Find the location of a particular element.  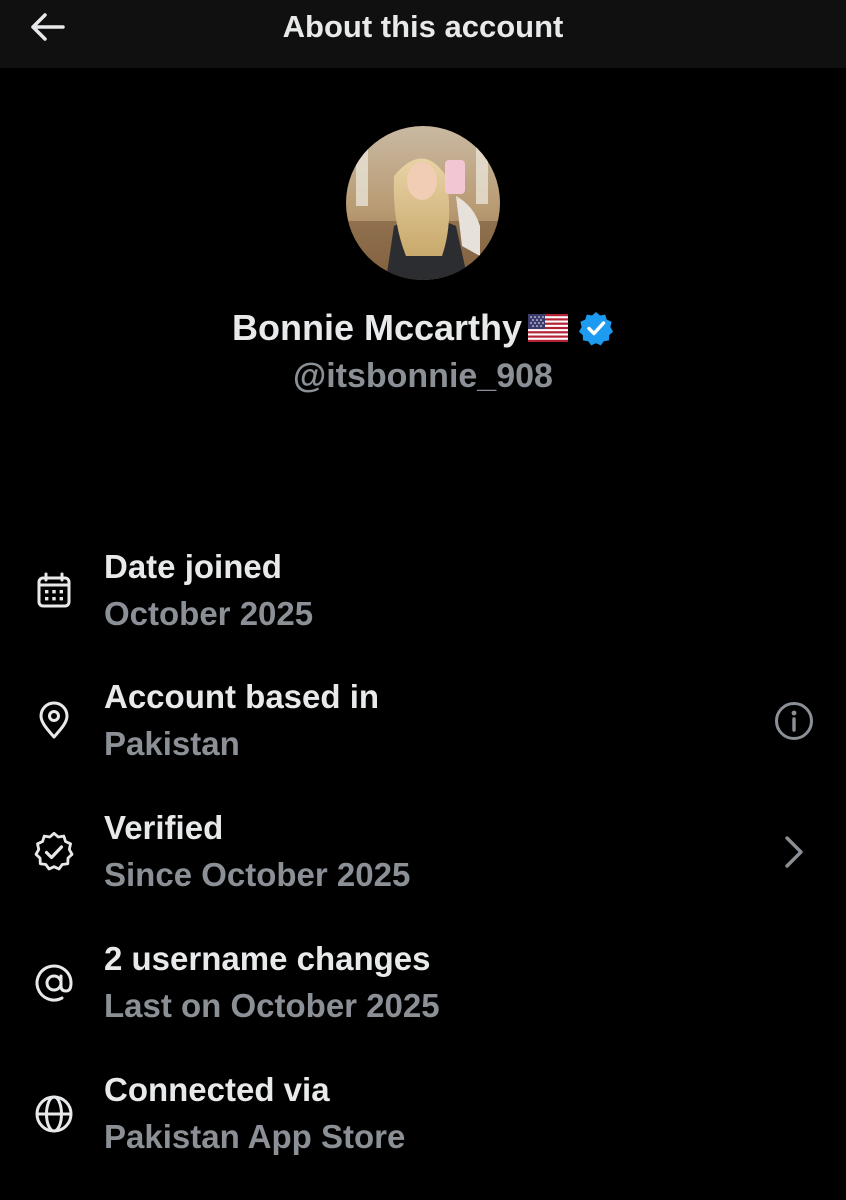

info-button is located at coordinates (794, 721).